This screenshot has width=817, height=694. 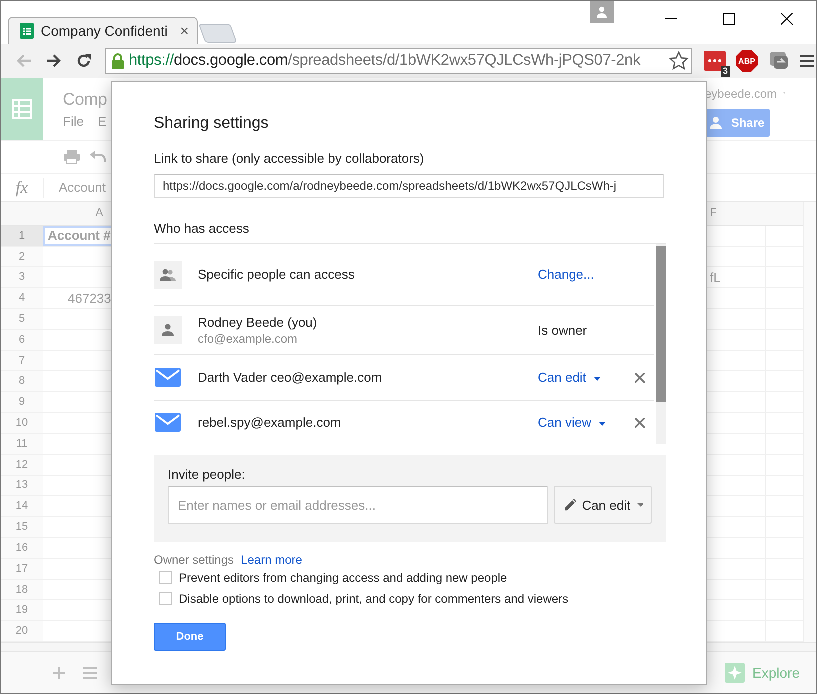 I want to click on forward-icon, so click(x=54, y=61).